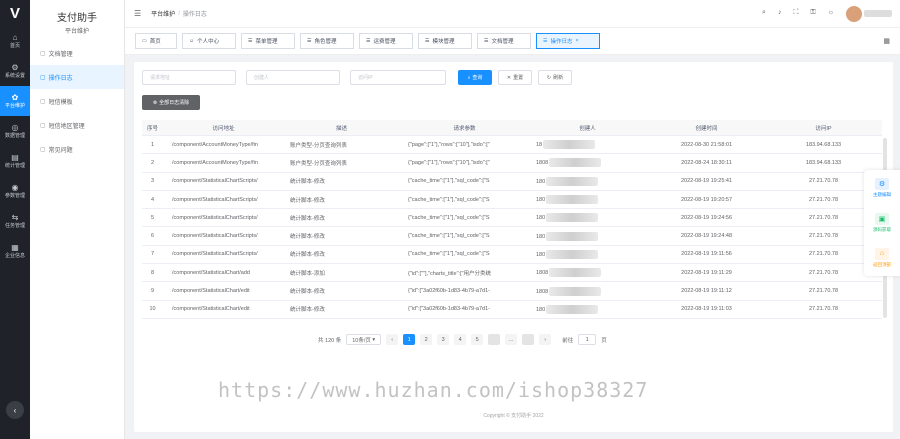  Describe the element at coordinates (386, 41) in the screenshot. I see `tab-freight-manage: ☰ 运费管理` at that location.